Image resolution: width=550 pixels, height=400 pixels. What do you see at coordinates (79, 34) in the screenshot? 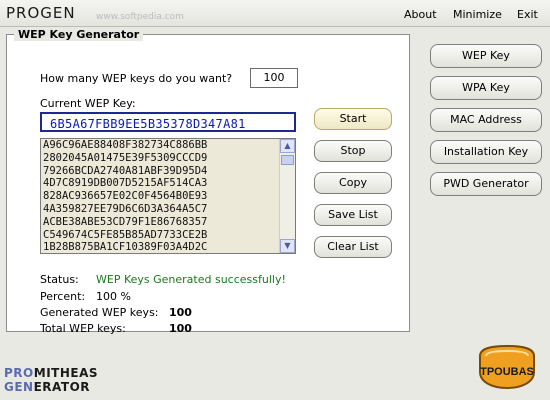
I see `panel-legend: WEP Key Generator` at bounding box center [79, 34].